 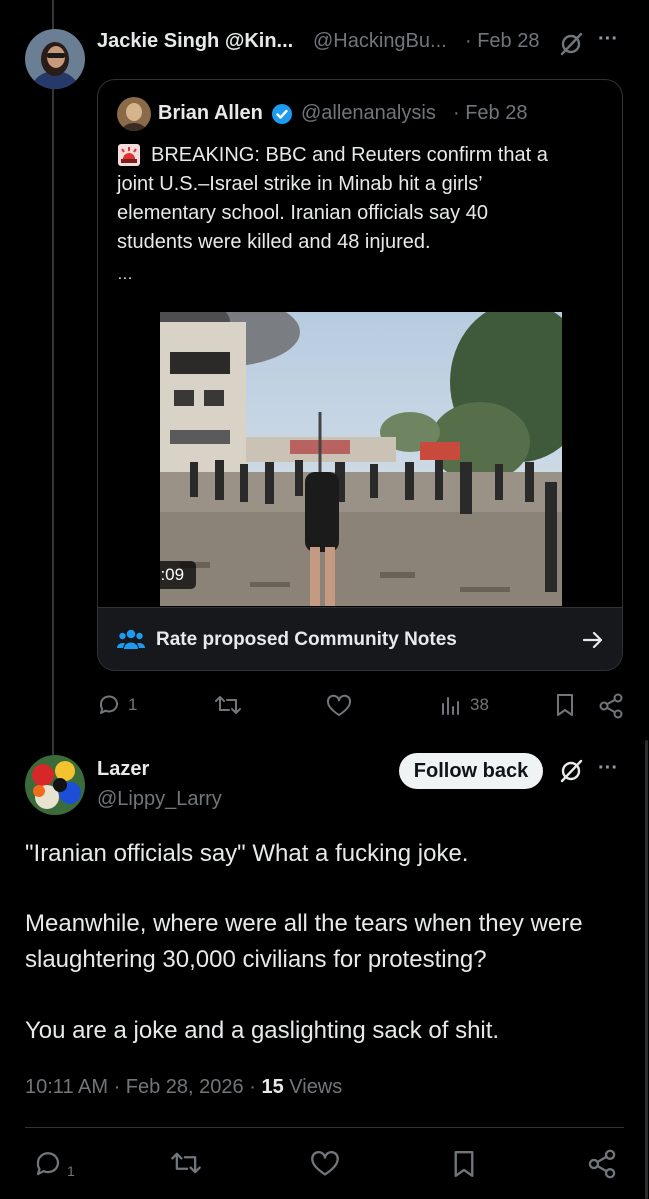 What do you see at coordinates (133, 704) in the screenshot?
I see `reply-count: 1` at bounding box center [133, 704].